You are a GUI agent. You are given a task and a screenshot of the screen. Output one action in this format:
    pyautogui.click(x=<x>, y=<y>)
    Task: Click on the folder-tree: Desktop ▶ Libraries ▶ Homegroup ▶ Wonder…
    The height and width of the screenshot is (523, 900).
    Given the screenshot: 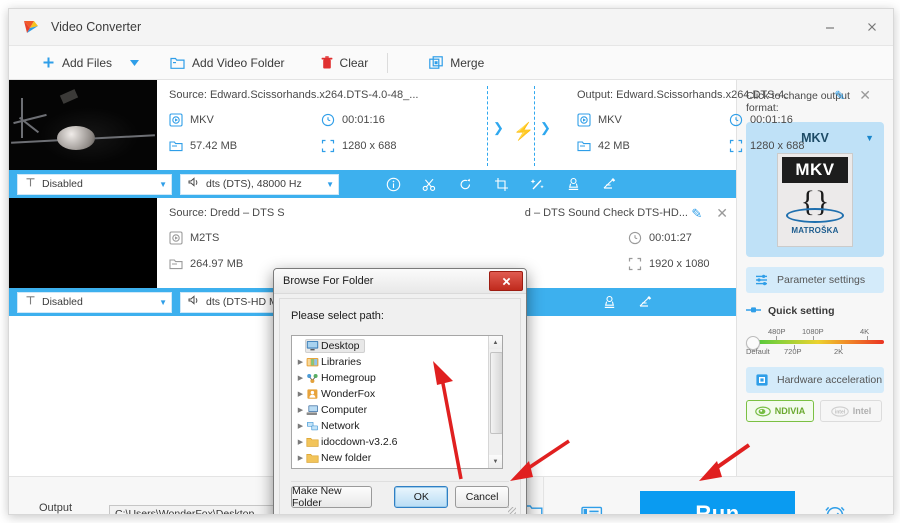 What is the action you would take?
    pyautogui.click(x=397, y=402)
    